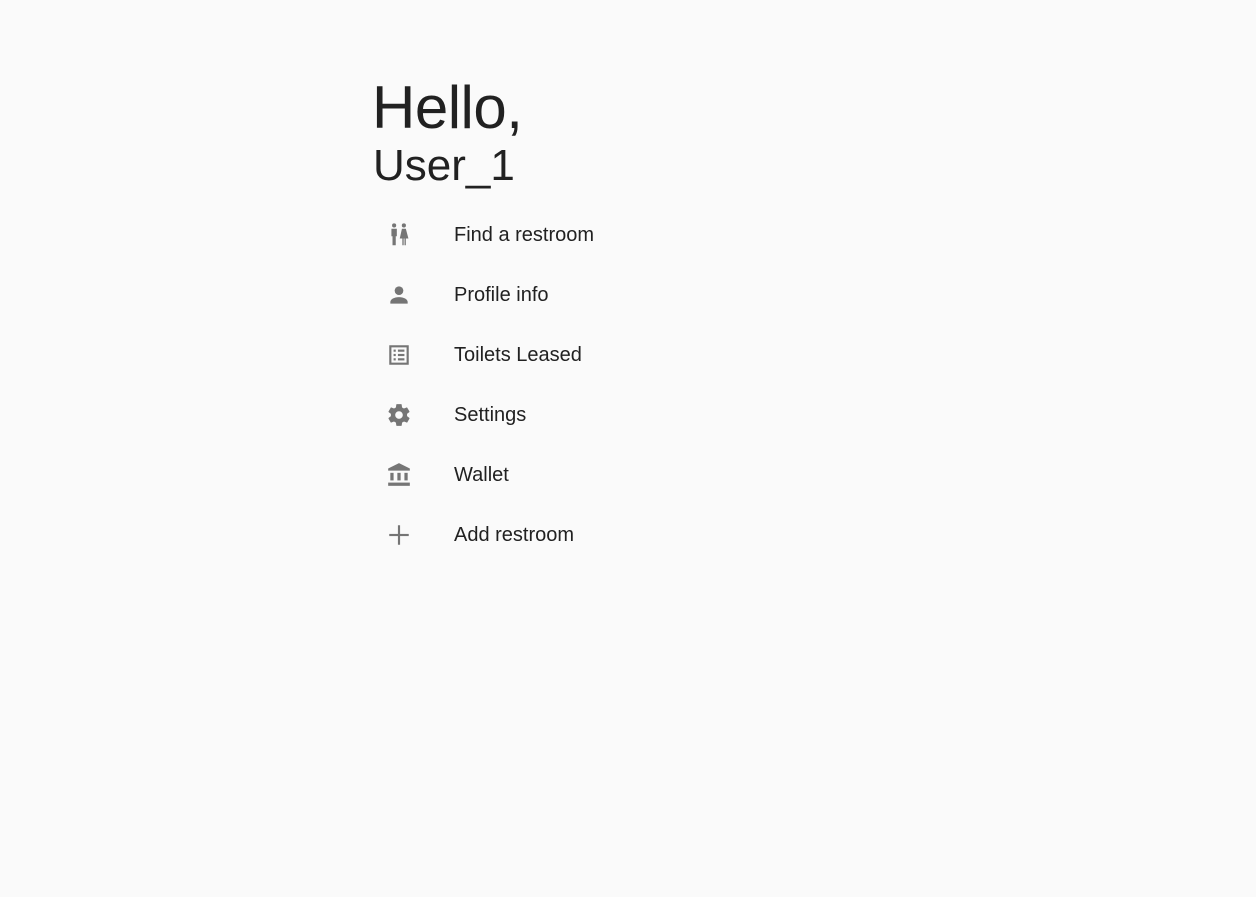  I want to click on menu-label: Add restroom, so click(514, 534).